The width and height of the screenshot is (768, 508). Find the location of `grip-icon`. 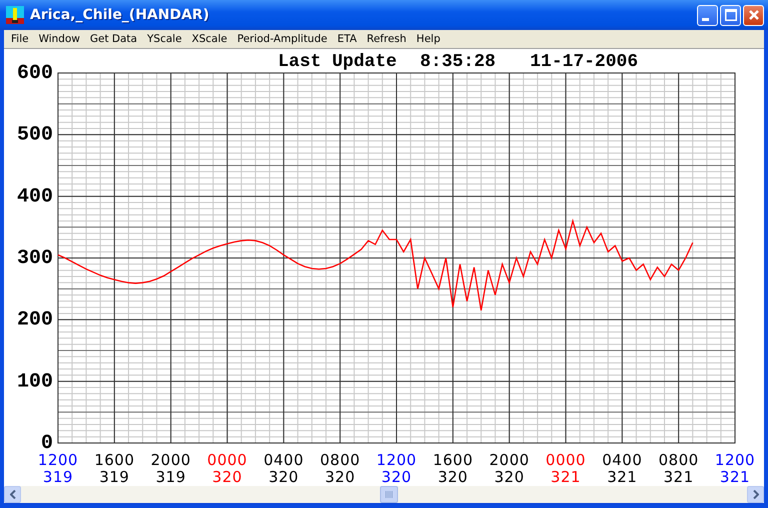

grip-icon is located at coordinates (389, 494).